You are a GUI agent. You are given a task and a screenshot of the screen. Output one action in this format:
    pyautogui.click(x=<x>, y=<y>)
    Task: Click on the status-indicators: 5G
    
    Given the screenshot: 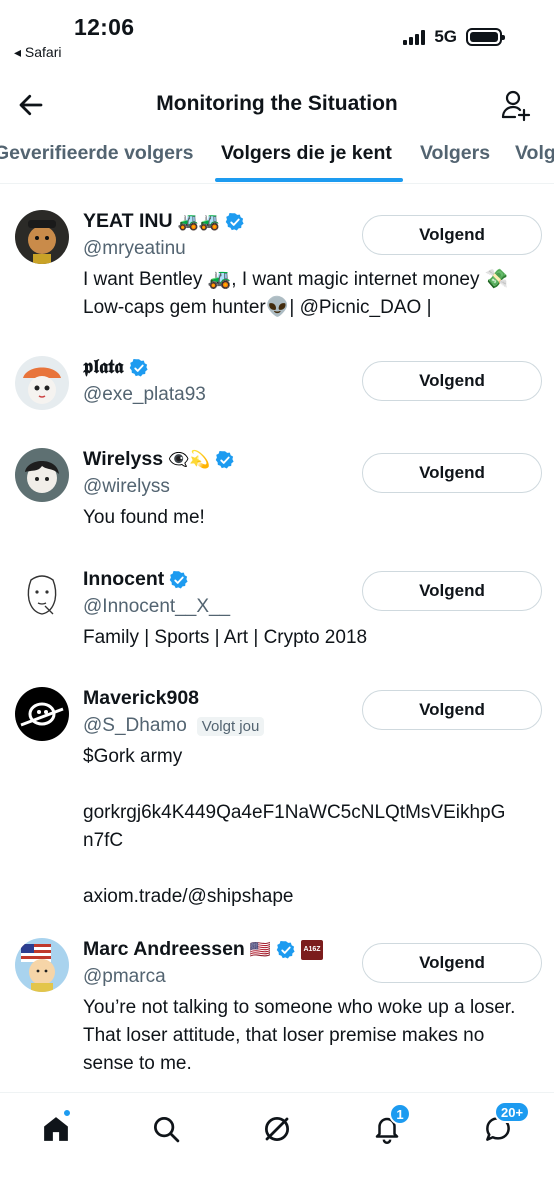 What is the action you would take?
    pyautogui.click(x=454, y=37)
    